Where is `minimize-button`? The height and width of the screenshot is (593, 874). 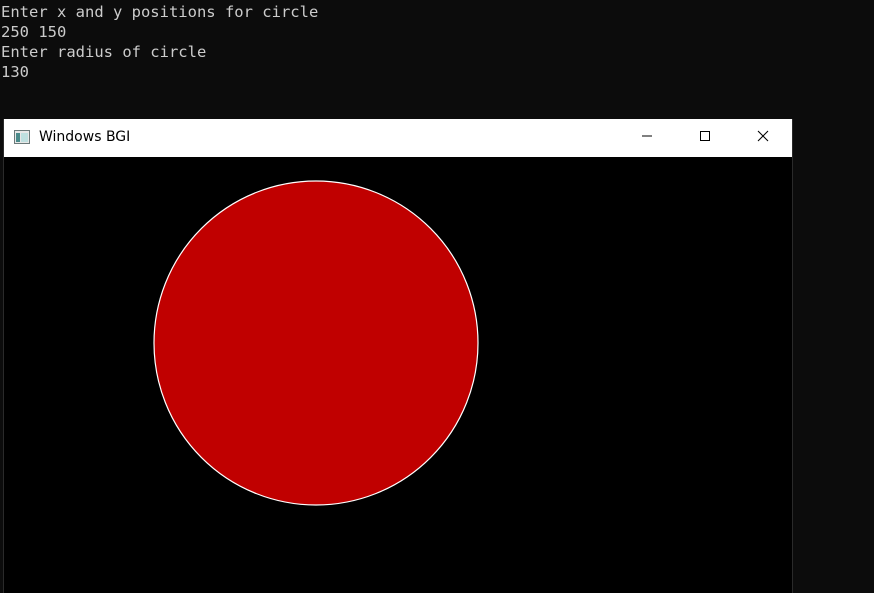 minimize-button is located at coordinates (647, 138).